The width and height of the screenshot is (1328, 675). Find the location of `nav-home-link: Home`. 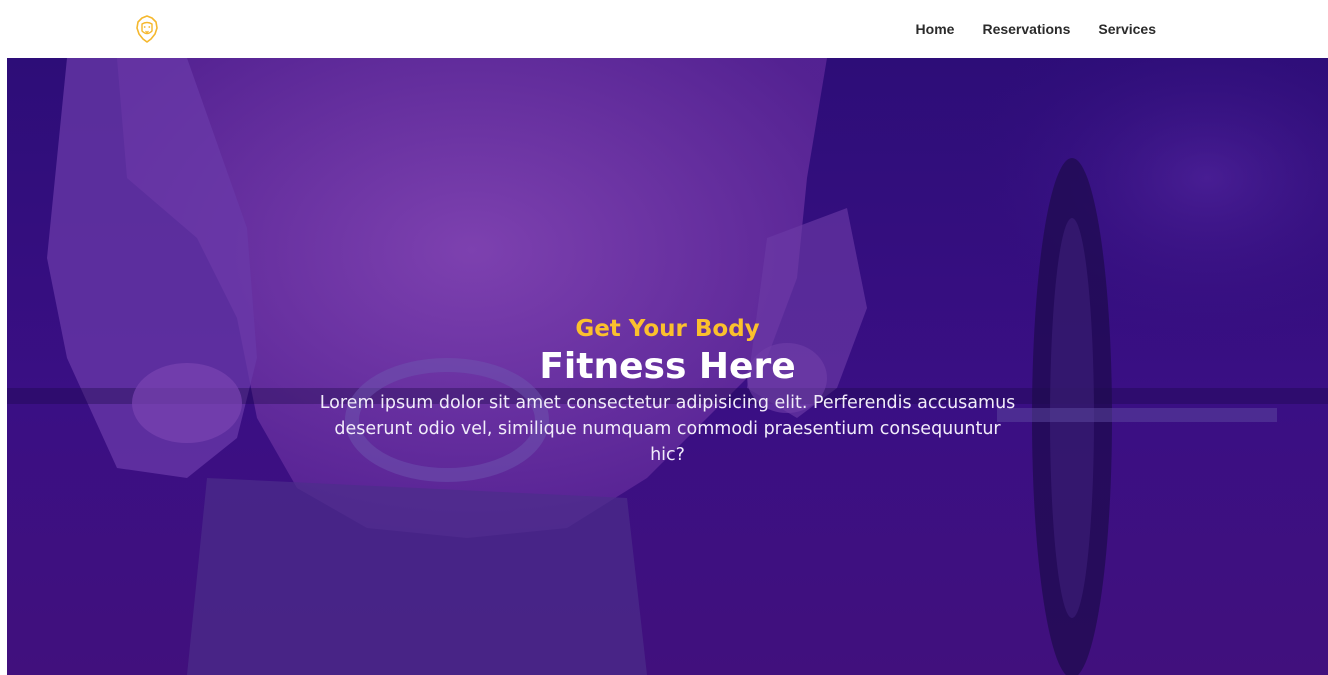

nav-home-link: Home is located at coordinates (935, 29).